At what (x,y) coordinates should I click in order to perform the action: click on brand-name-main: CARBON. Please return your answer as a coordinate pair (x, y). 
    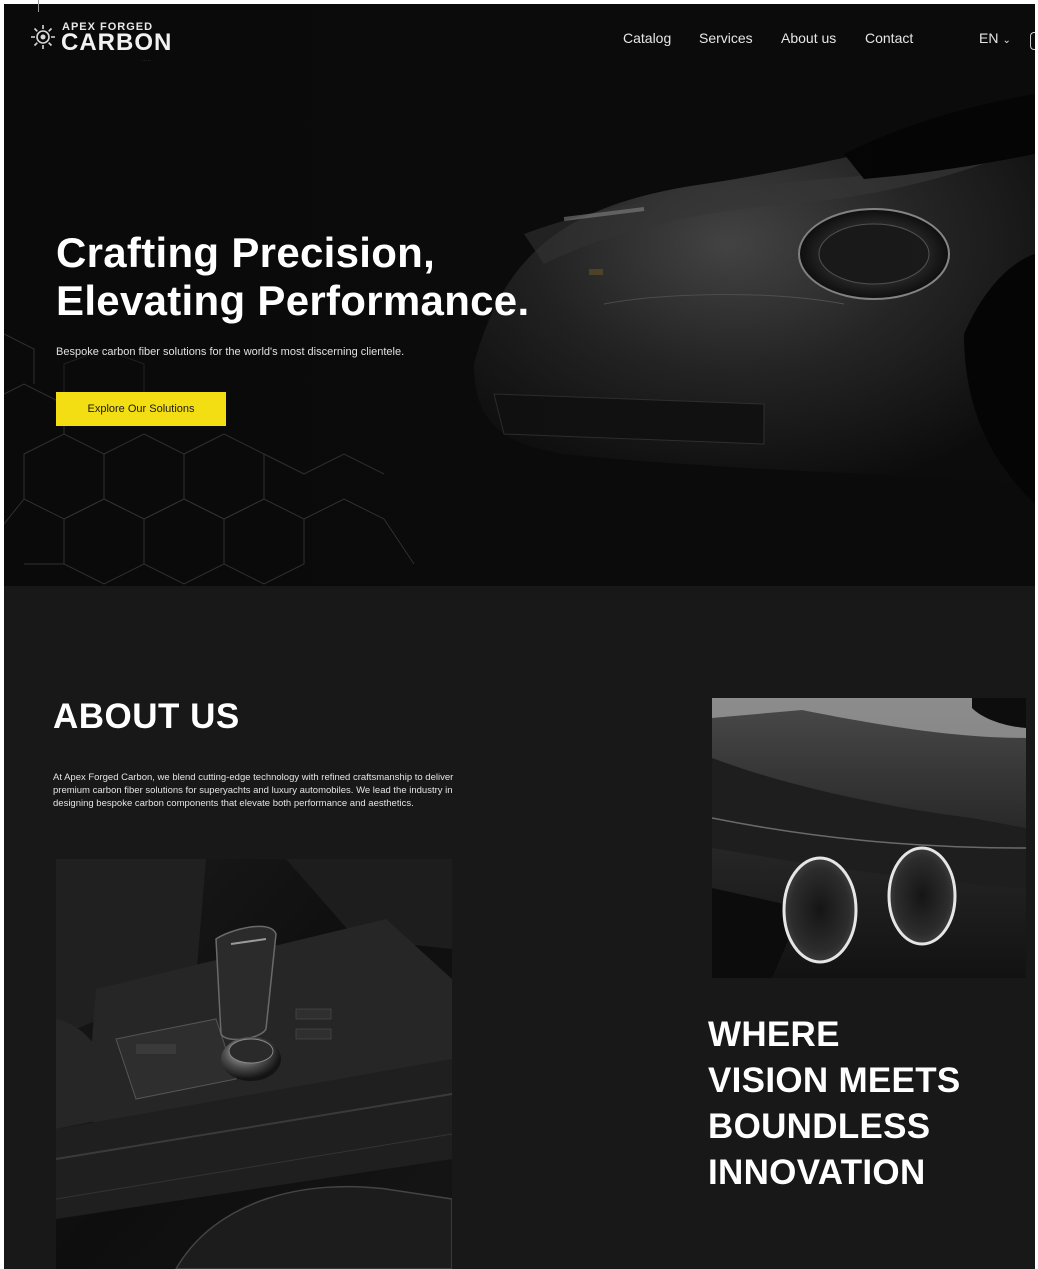
    Looking at the image, I should click on (117, 42).